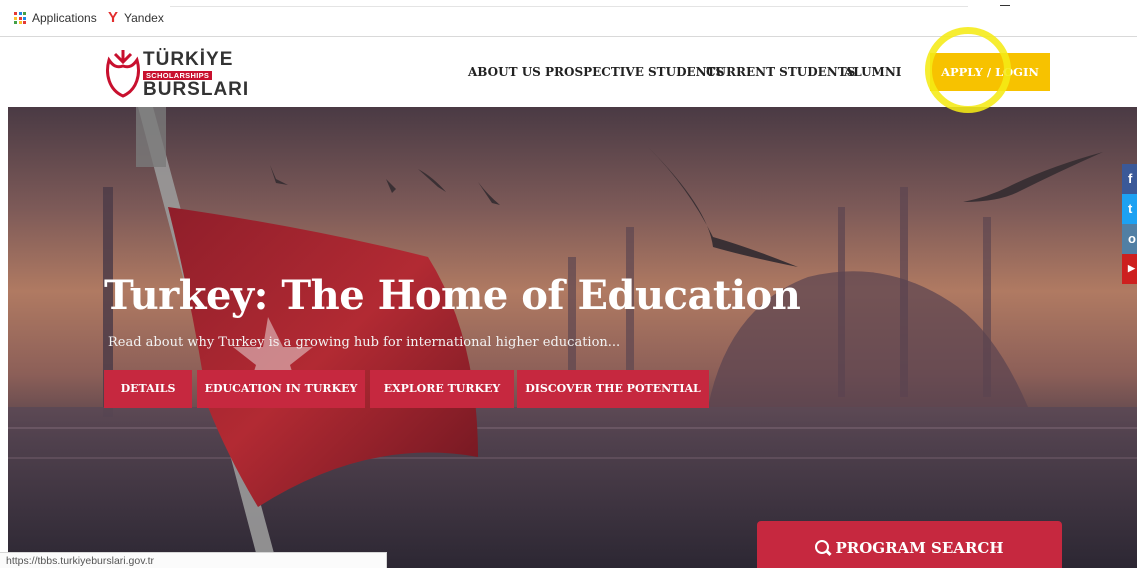 The height and width of the screenshot is (575, 1137). Describe the element at coordinates (64, 18) in the screenshot. I see `bookmark-applications-label: Applications` at that location.